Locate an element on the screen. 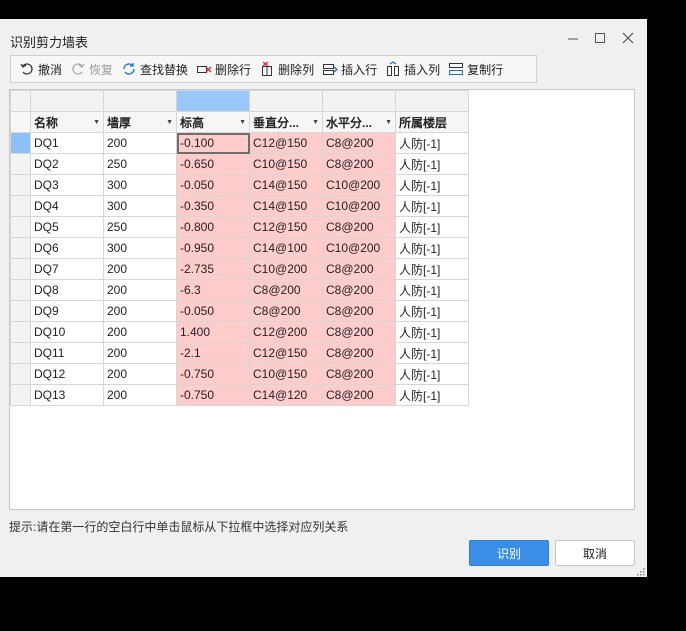  table-cell: -2.735 is located at coordinates (213, 269).